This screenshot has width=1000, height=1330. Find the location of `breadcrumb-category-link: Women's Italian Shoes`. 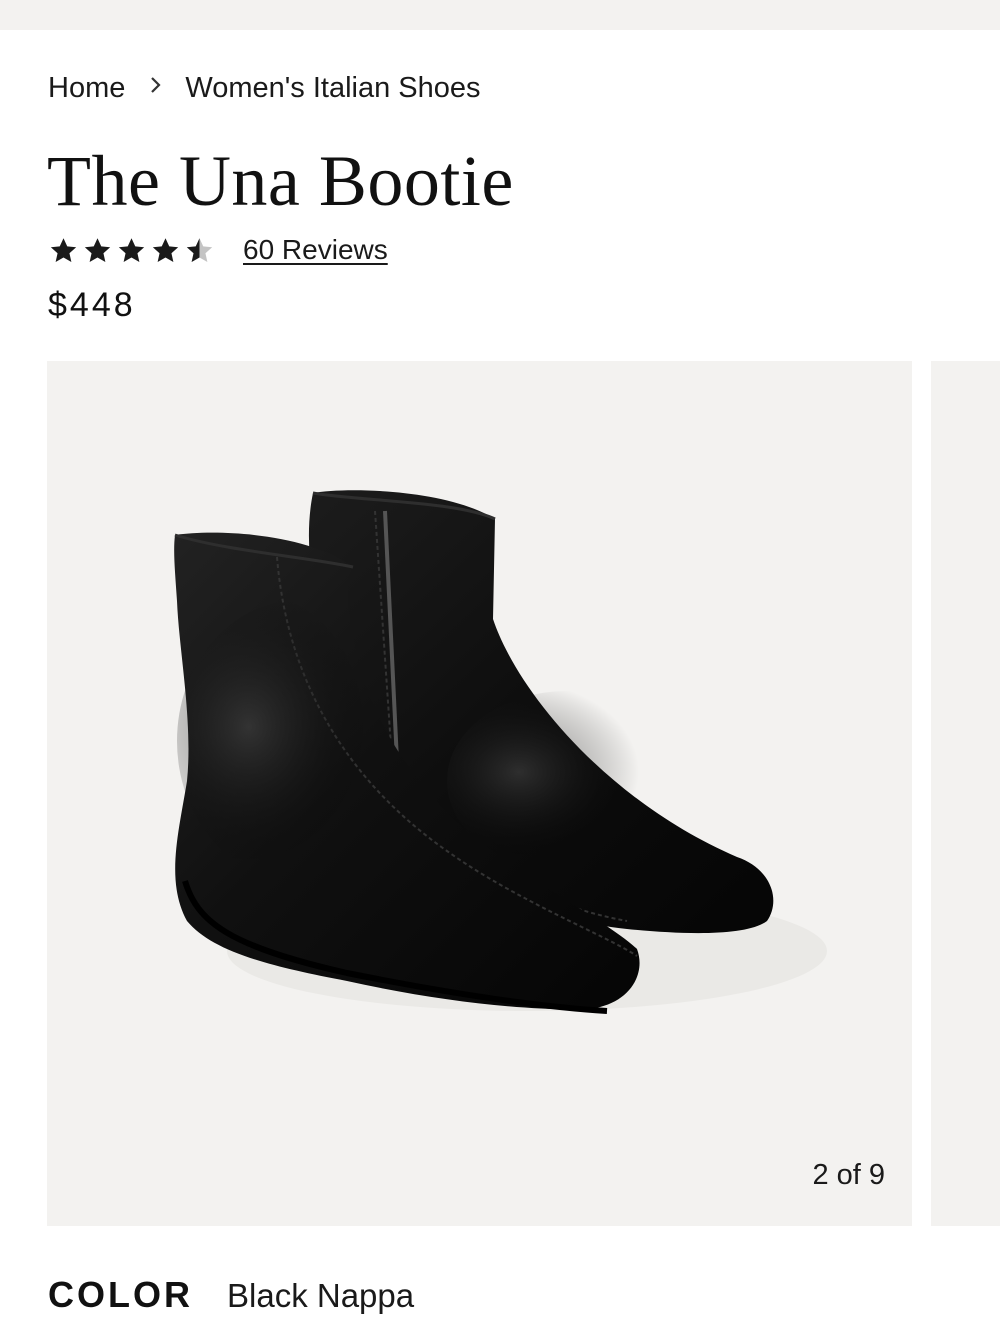

breadcrumb-category-link: Women's Italian Shoes is located at coordinates (332, 88).